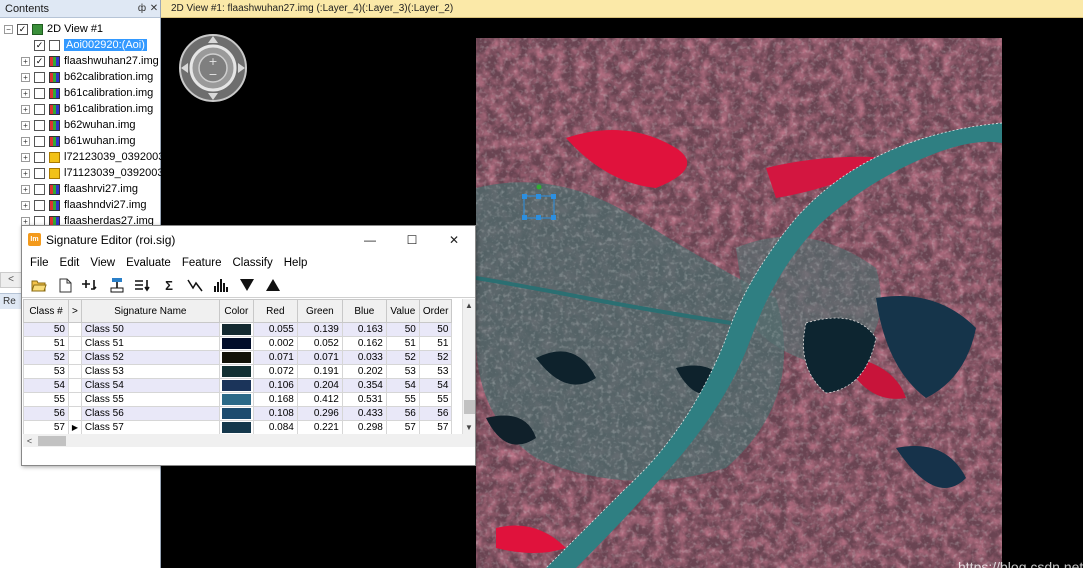 This screenshot has width=1083, height=568. What do you see at coordinates (150, 329) in the screenshot?
I see `cell-name: Class 50` at bounding box center [150, 329].